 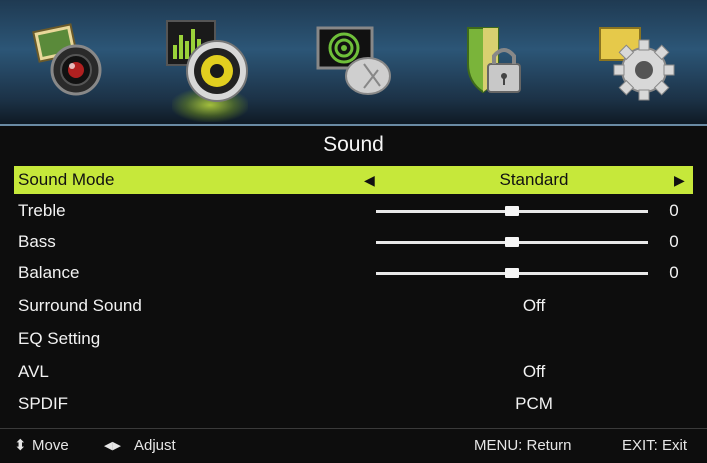 What do you see at coordinates (112, 446) in the screenshot?
I see `left-right-arrows-icon: ◀▶` at bounding box center [112, 446].